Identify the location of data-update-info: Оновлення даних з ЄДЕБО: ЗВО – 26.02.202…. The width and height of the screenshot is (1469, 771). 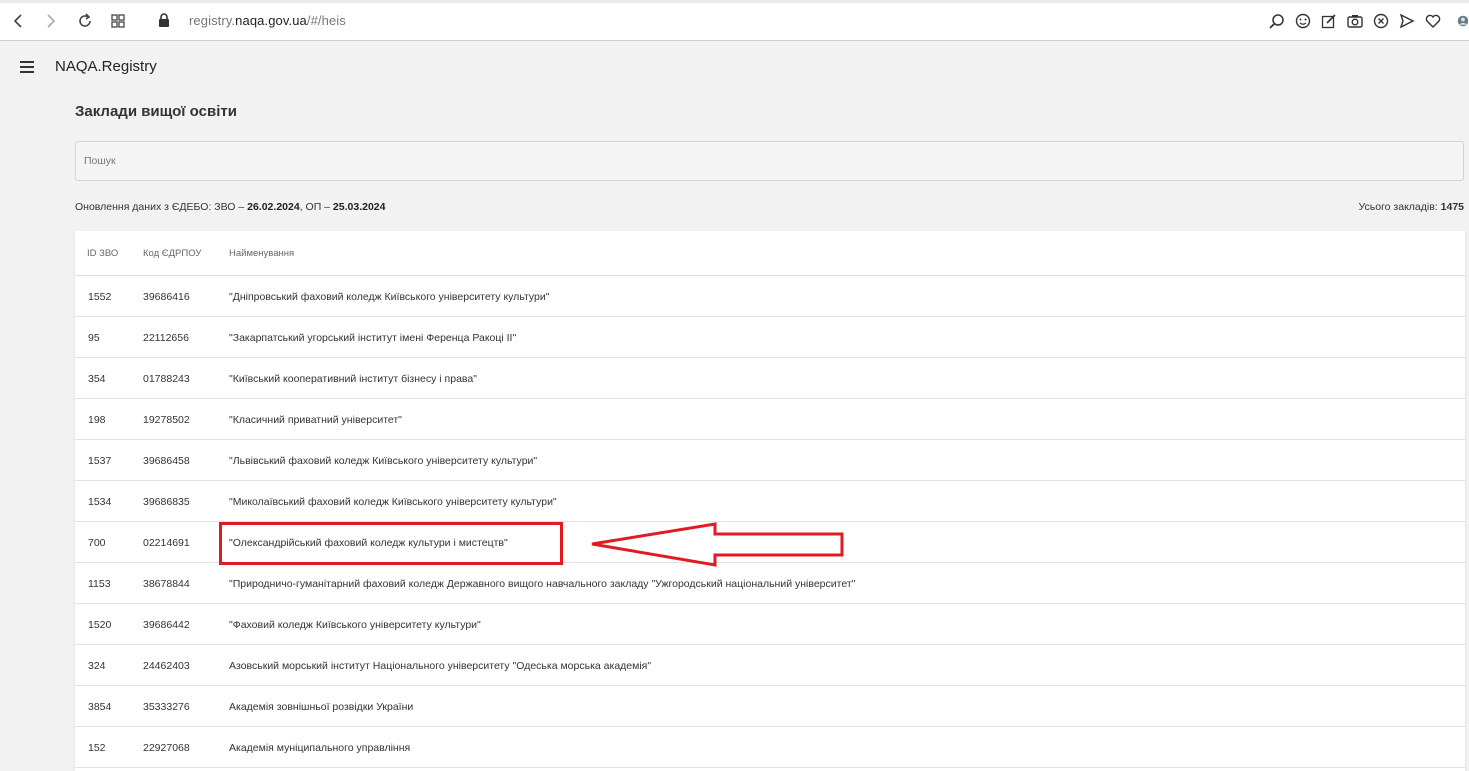
(230, 207).